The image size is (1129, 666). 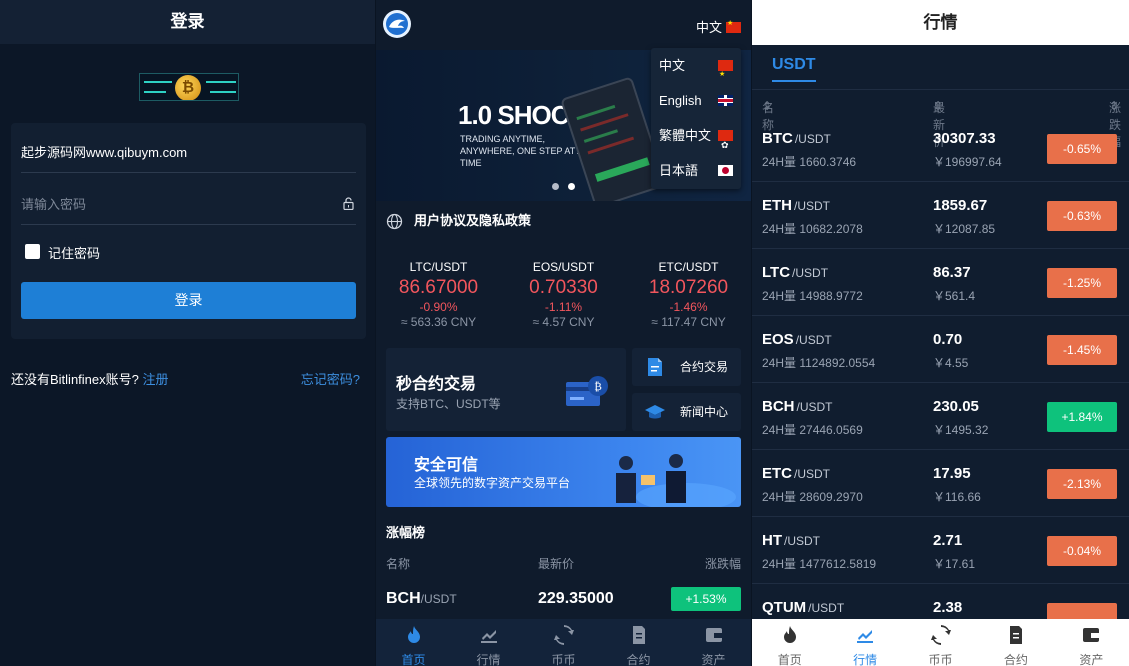 What do you see at coordinates (1082, 350) in the screenshot?
I see `market-change-badge: -1.45%` at bounding box center [1082, 350].